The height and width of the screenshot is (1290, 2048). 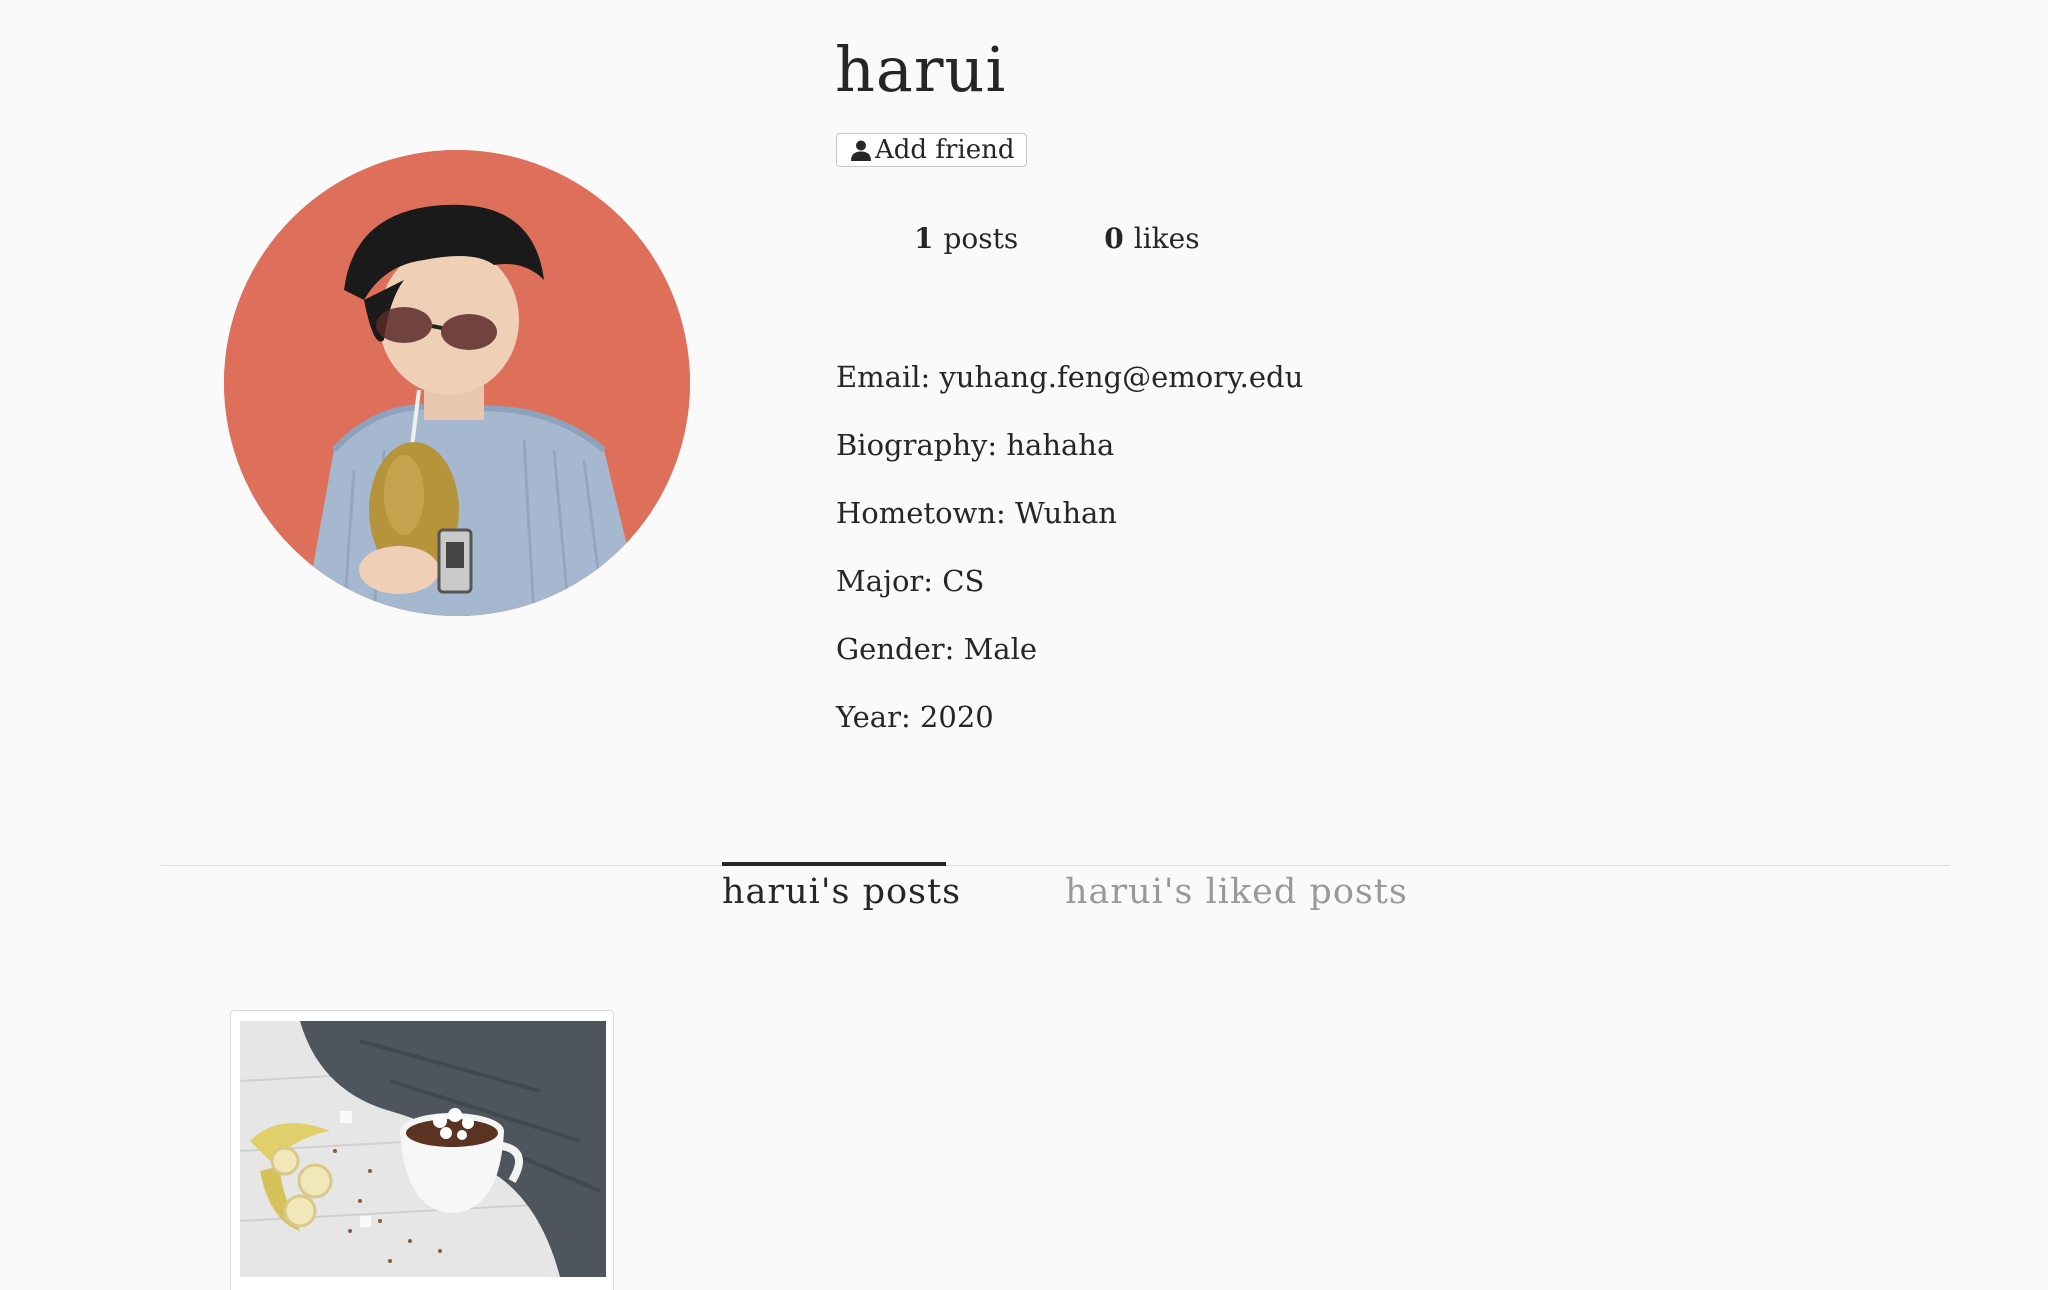 What do you see at coordinates (861, 150) in the screenshot?
I see `user-icon` at bounding box center [861, 150].